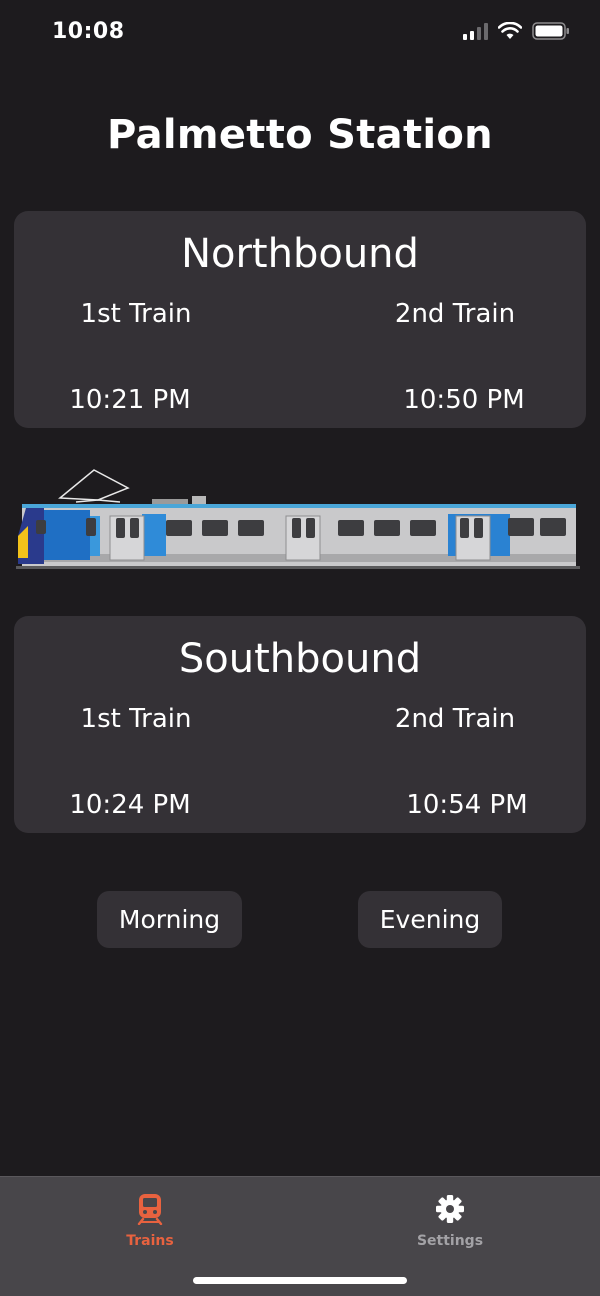  I want to click on home-indicator, so click(300, 1280).